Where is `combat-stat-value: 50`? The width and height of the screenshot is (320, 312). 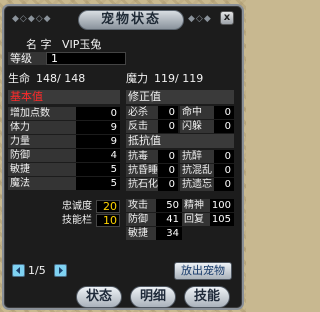 combat-stat-value: 50 is located at coordinates (169, 205).